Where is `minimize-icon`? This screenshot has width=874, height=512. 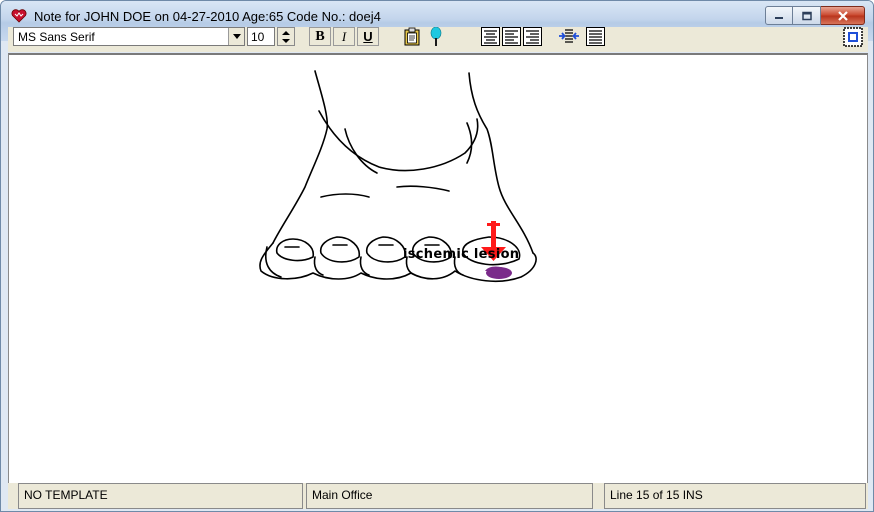
minimize-icon is located at coordinates (779, 17).